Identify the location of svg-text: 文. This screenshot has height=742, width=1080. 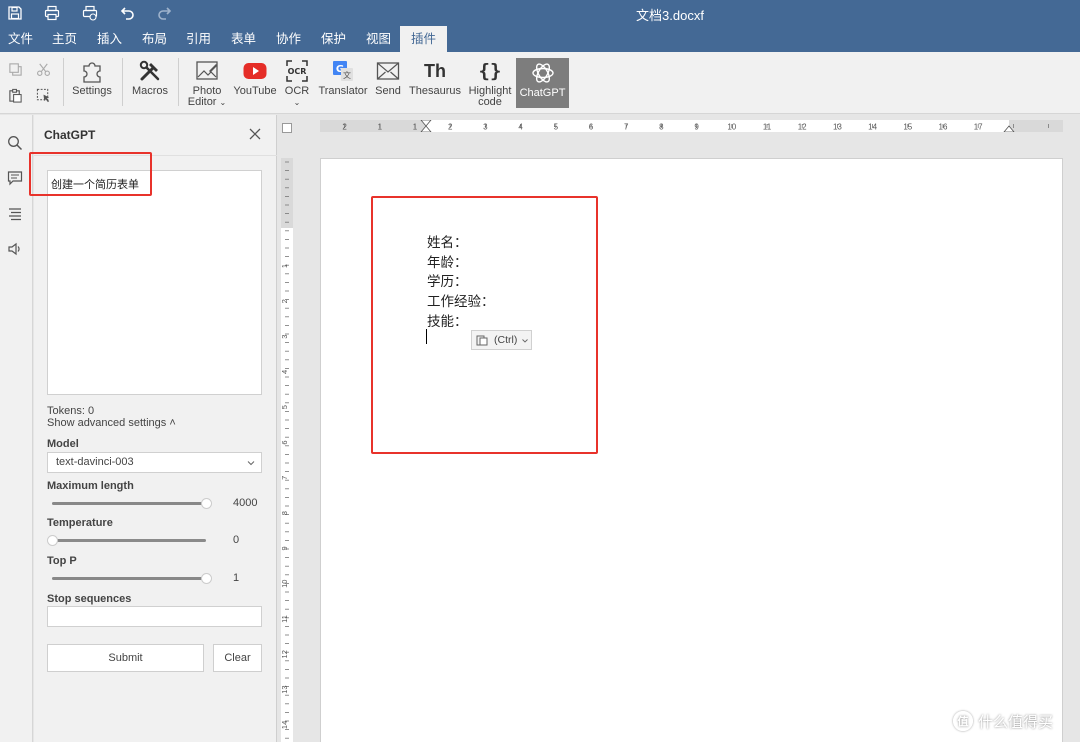
(347, 75).